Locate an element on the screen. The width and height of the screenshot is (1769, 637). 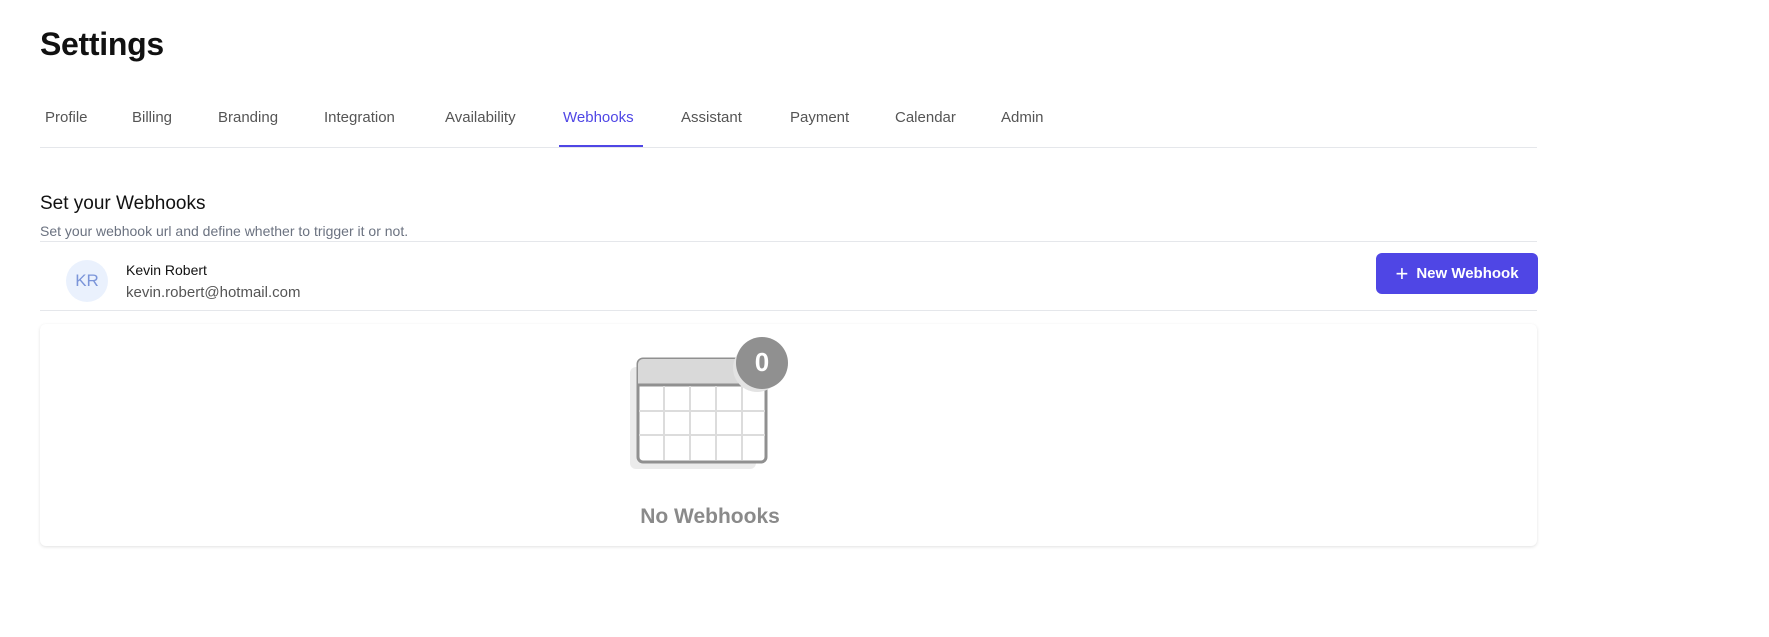
tab-profile: Profile is located at coordinates (66, 117).